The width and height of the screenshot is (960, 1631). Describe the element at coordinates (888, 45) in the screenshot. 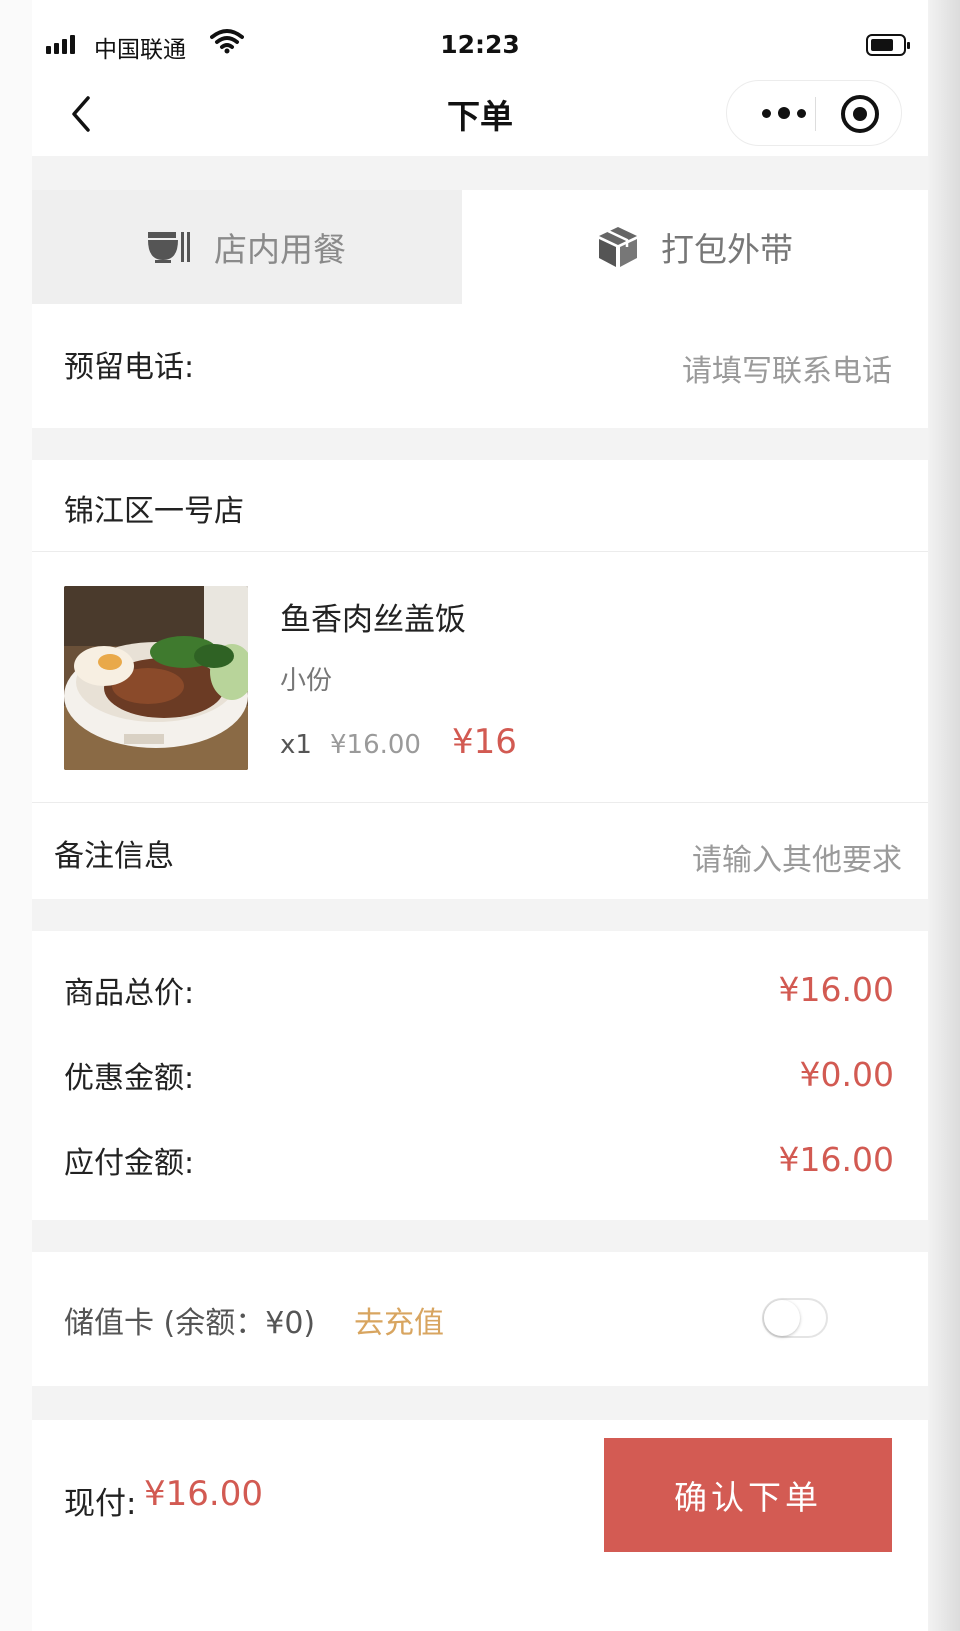

I see `battery-icon` at that location.